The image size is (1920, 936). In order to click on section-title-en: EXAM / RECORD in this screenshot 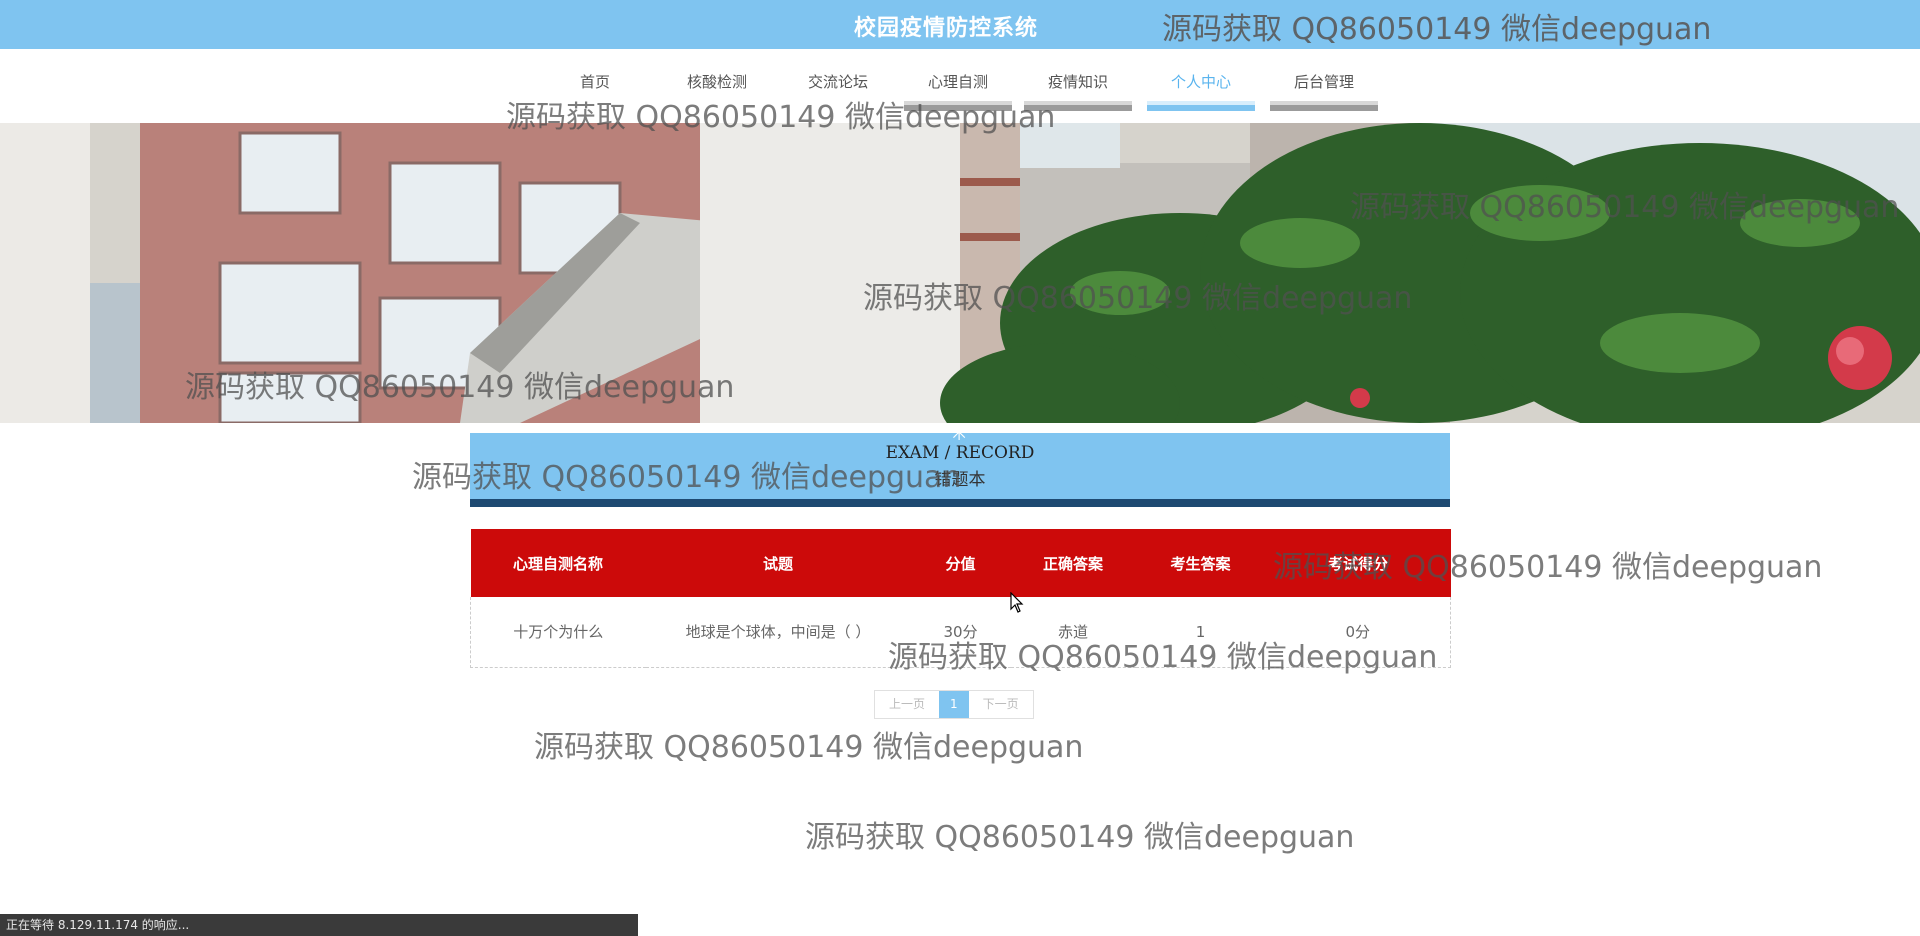, I will do `click(960, 453)`.